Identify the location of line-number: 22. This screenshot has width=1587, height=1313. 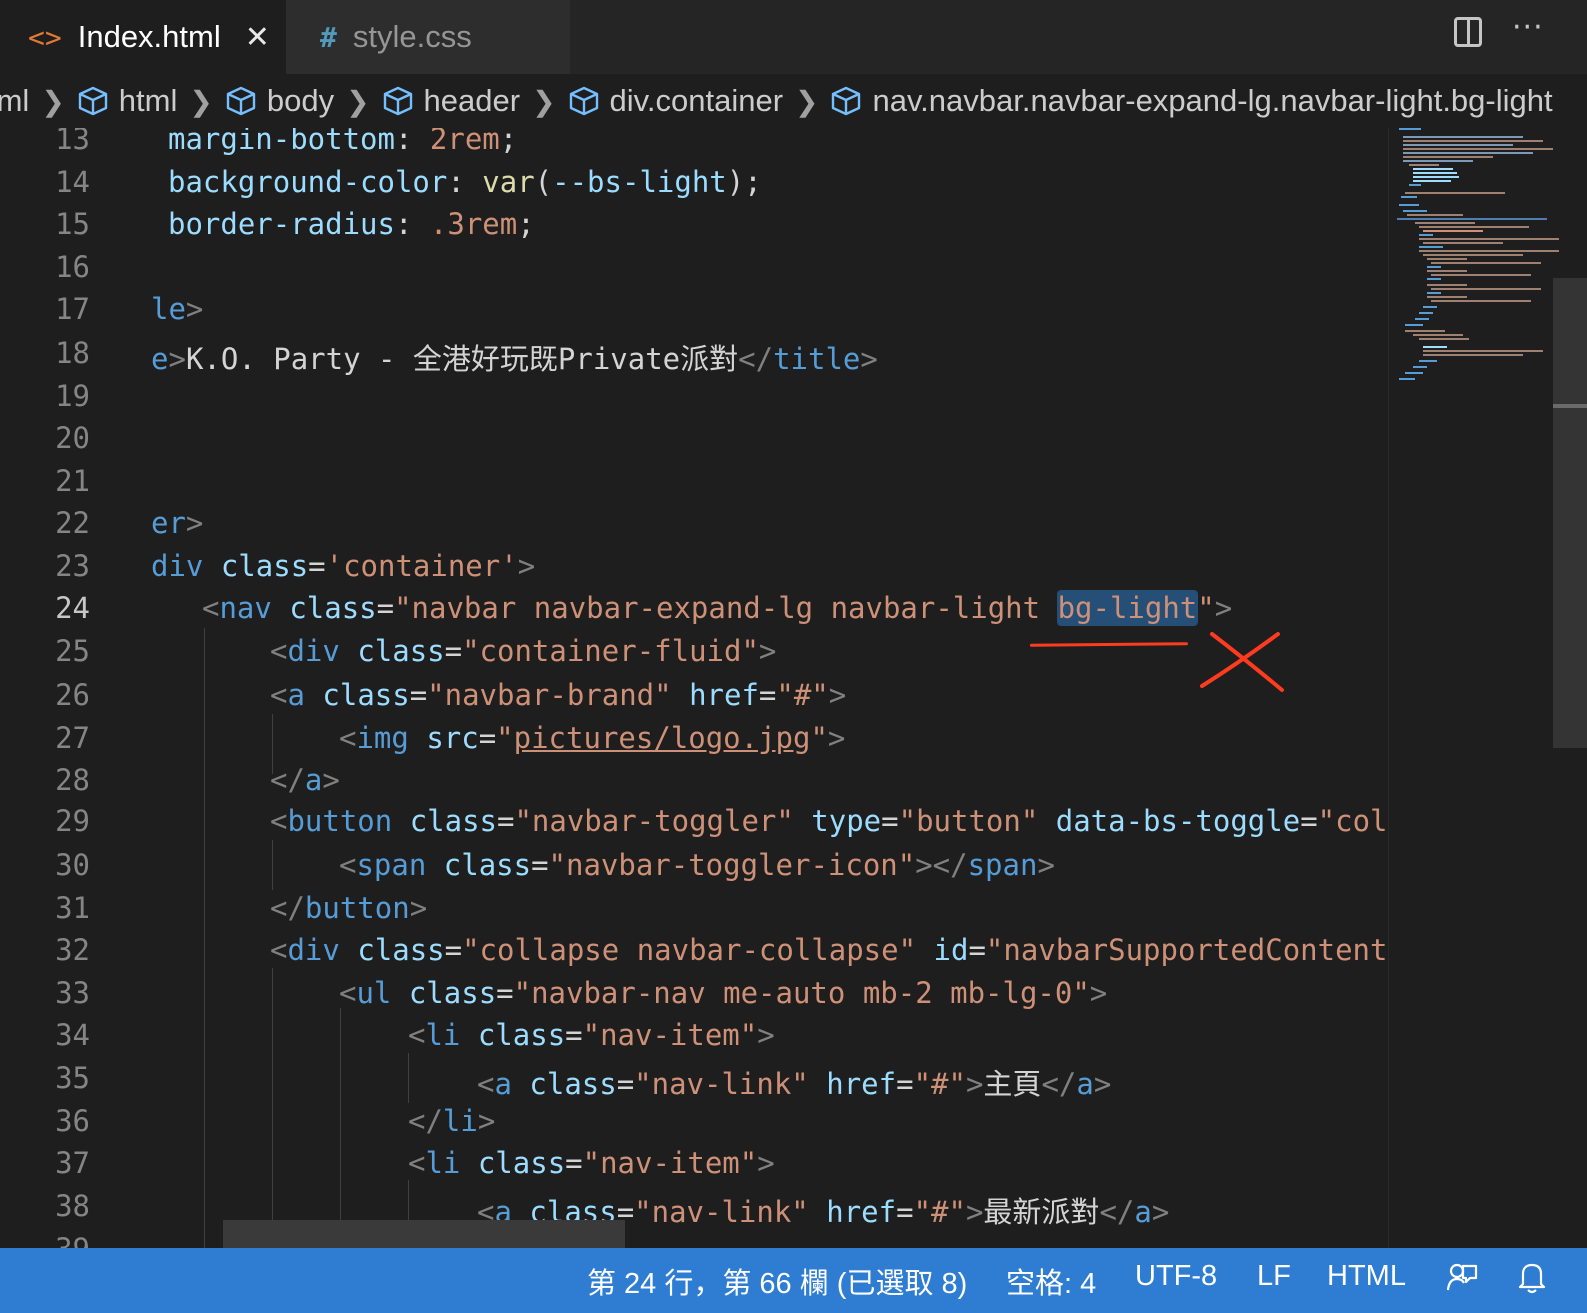
(72, 523).